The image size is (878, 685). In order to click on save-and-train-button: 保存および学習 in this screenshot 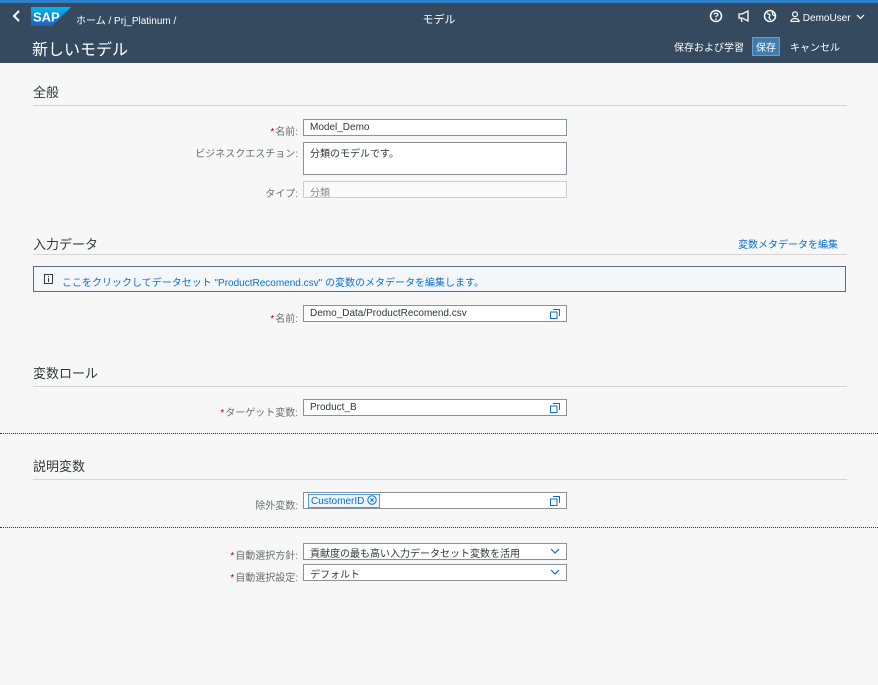, I will do `click(709, 46)`.